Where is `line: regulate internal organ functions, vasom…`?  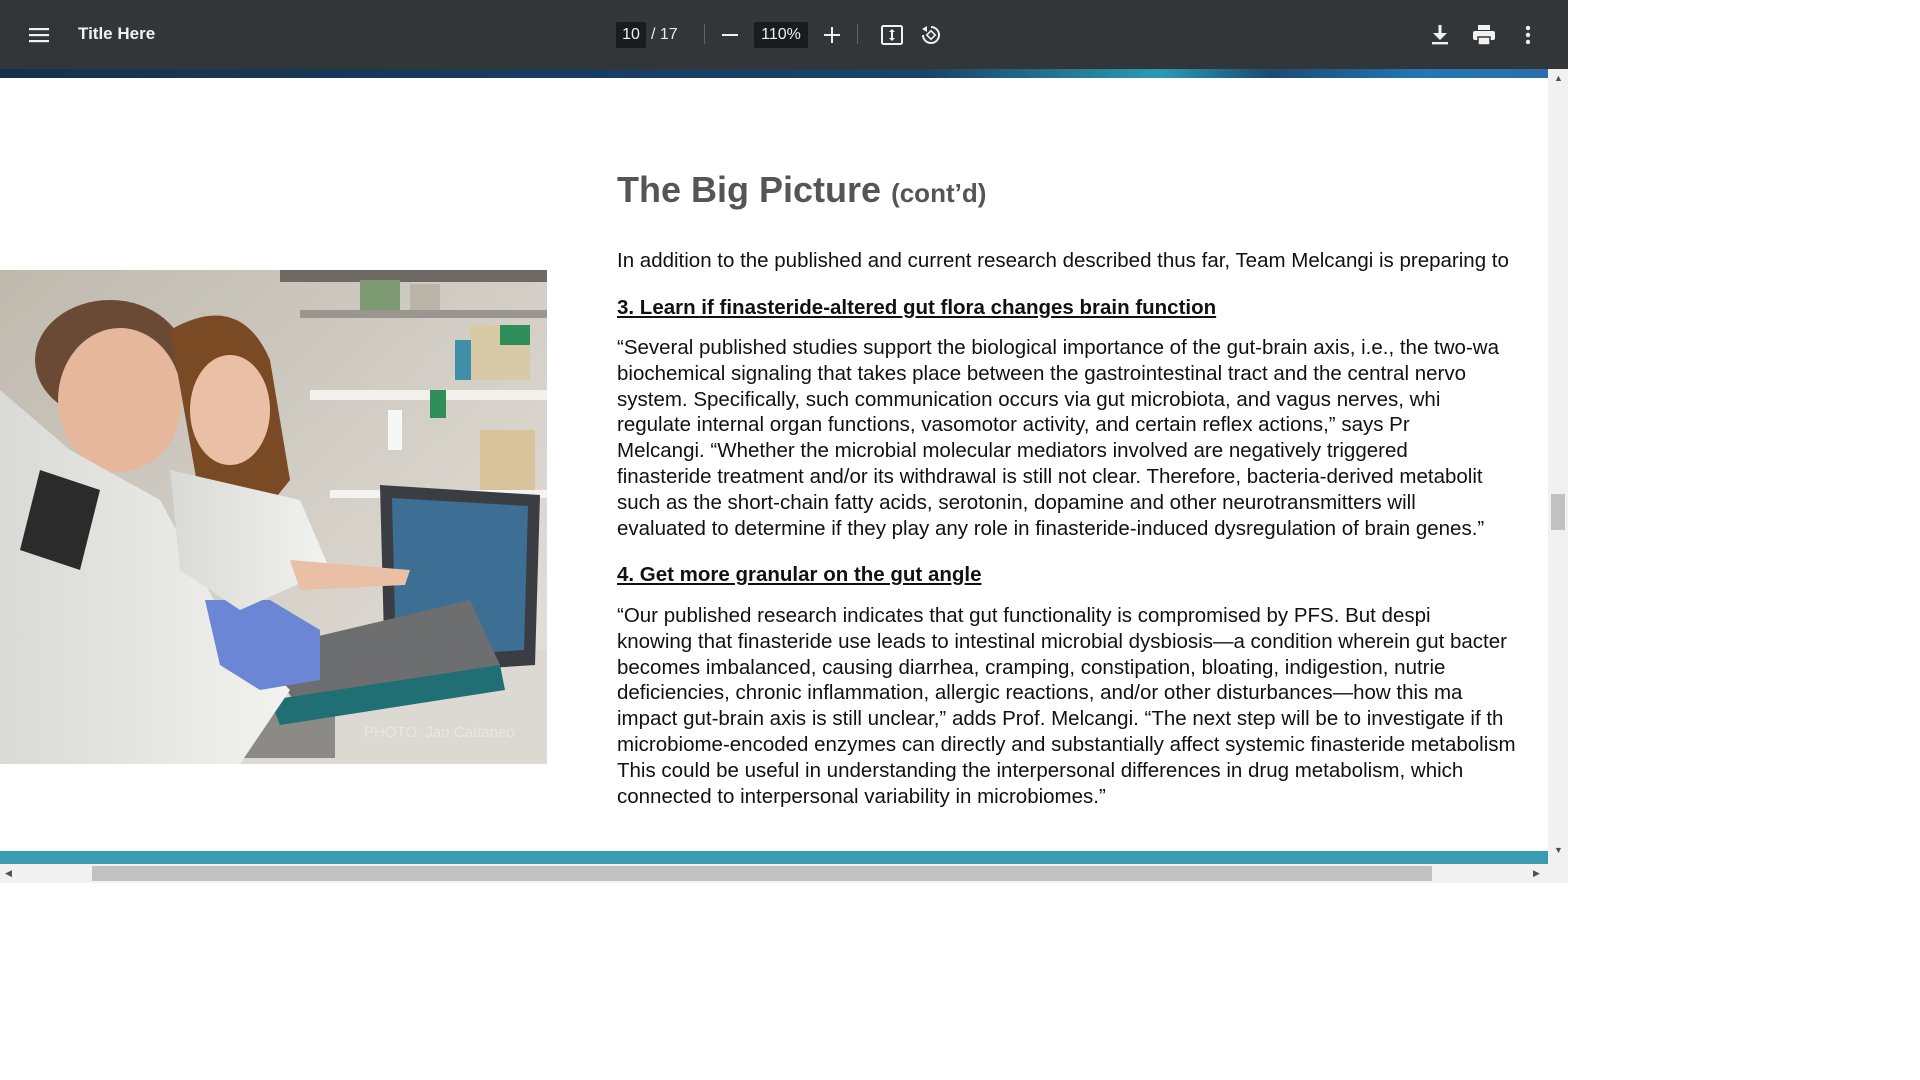 line: regulate internal organ functions, vasom… is located at coordinates (1013, 425).